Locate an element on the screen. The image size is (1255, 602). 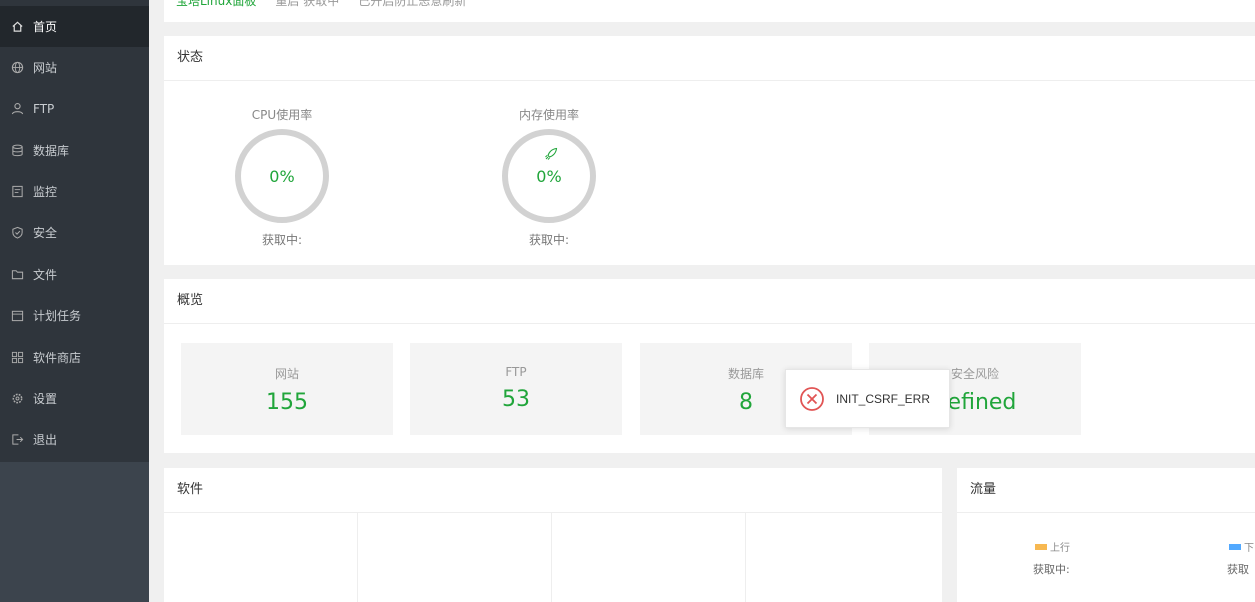
sidebar-item-home: 首页 is located at coordinates (74, 26).